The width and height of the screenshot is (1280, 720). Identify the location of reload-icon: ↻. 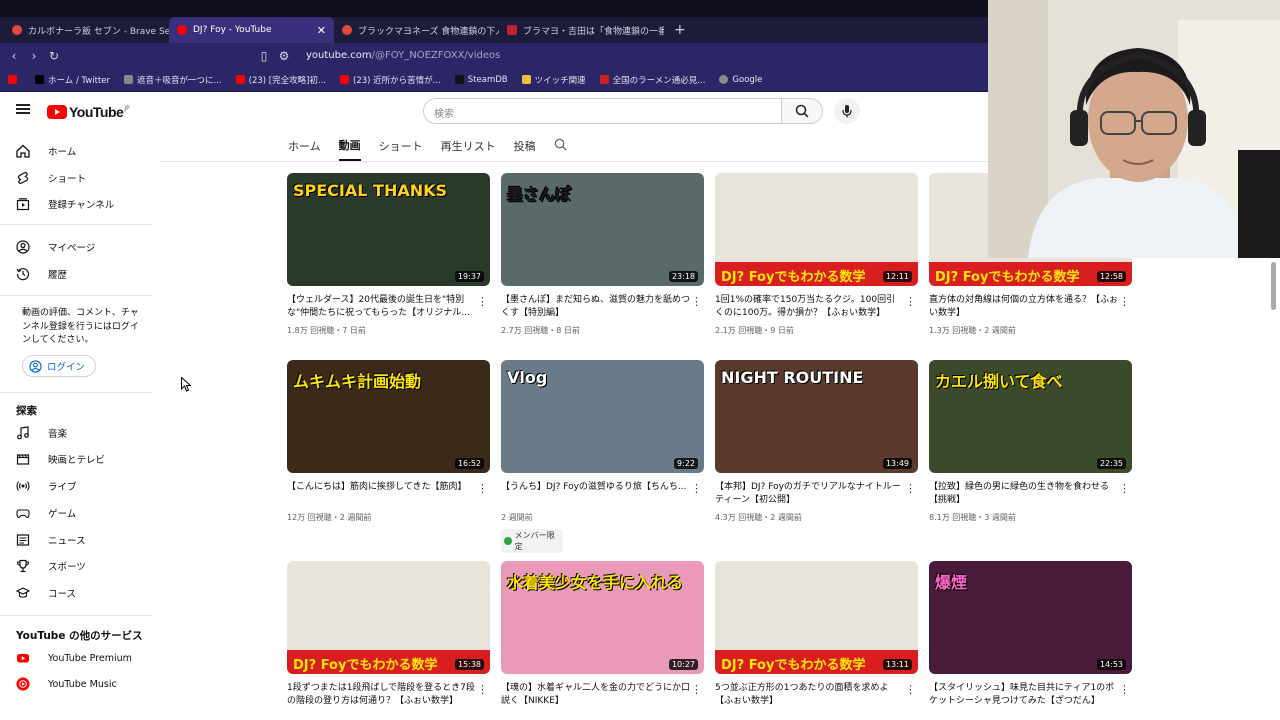
(54, 56).